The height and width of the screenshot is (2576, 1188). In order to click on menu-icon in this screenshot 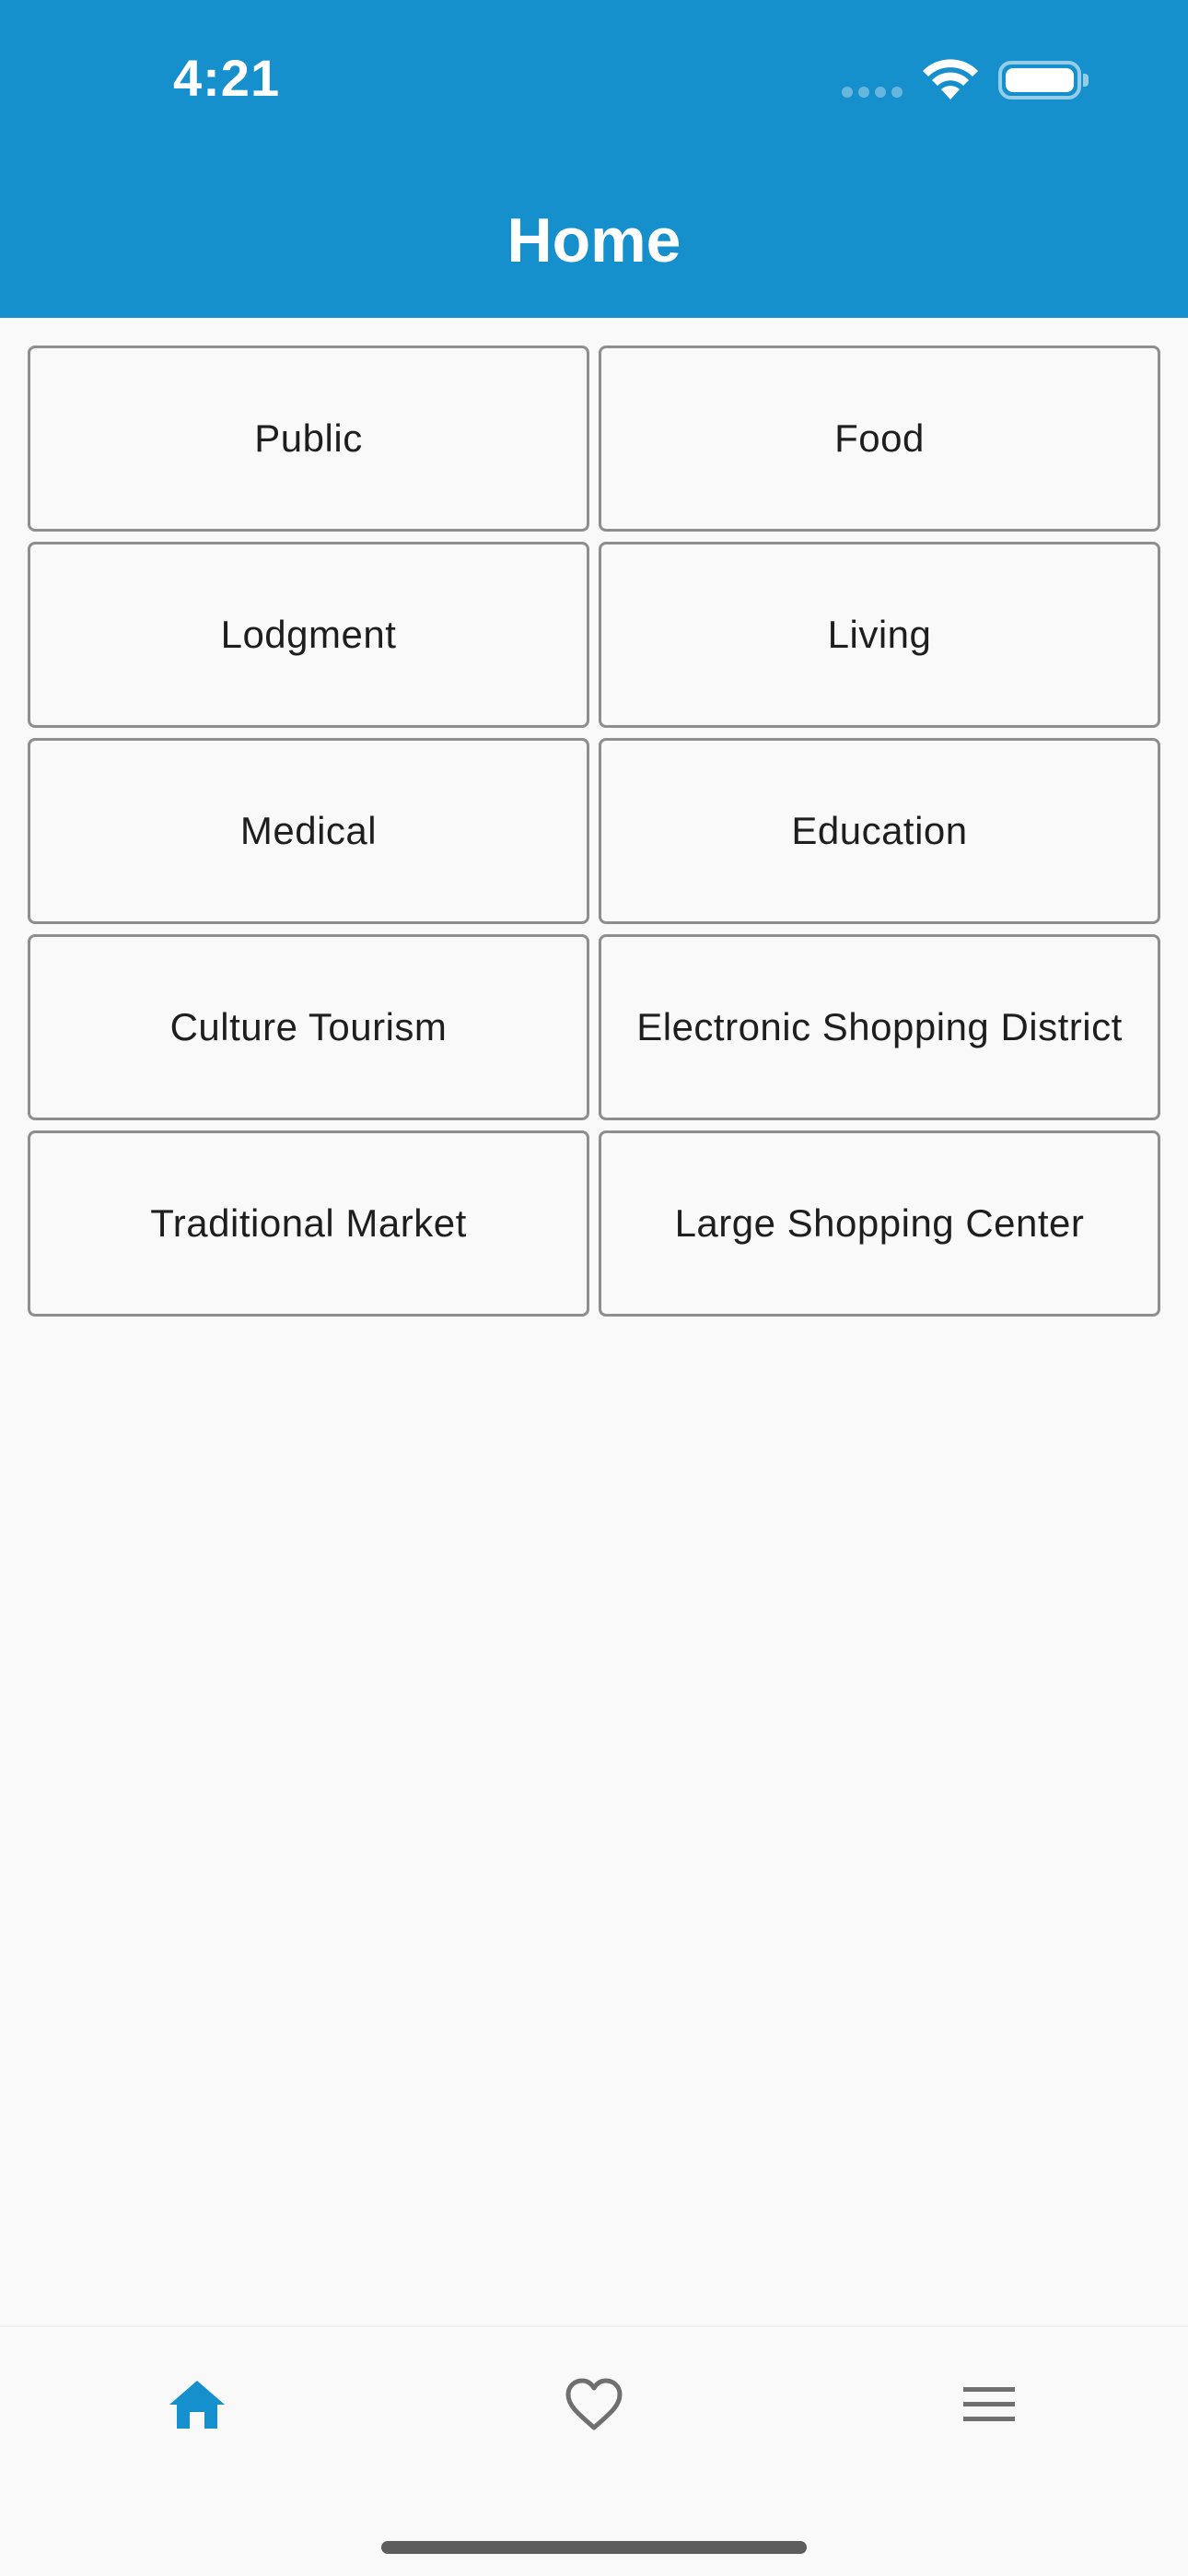, I will do `click(989, 2404)`.